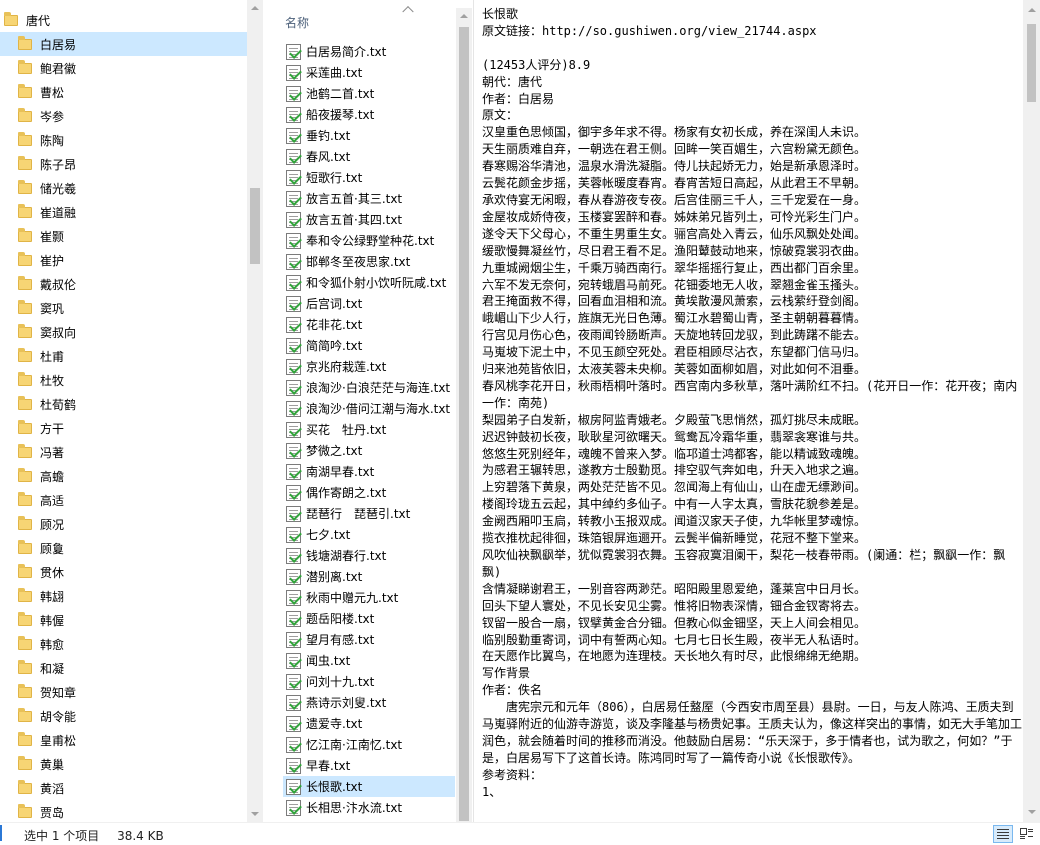 The width and height of the screenshot is (1040, 845). Describe the element at coordinates (25, 402) in the screenshot. I see `folder-icon` at that location.